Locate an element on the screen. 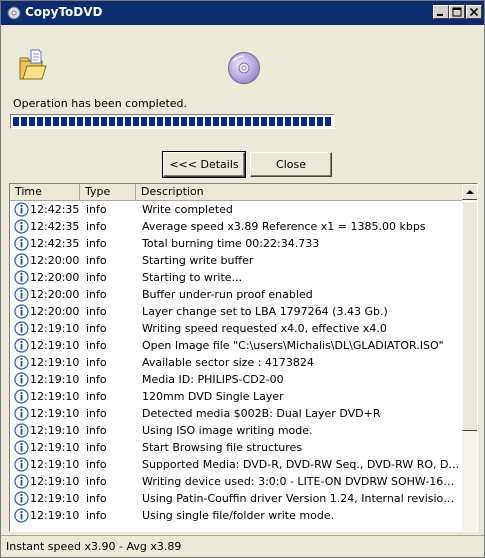  progress-fill is located at coordinates (172, 121).